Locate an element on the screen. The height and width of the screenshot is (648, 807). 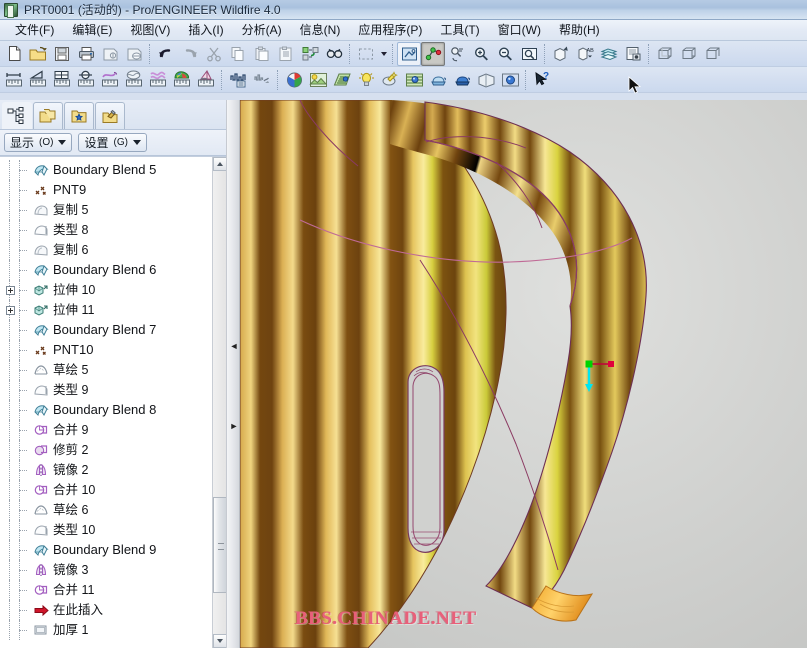
tree-row: Boundary Blend 6 is located at coordinates (106, 270).